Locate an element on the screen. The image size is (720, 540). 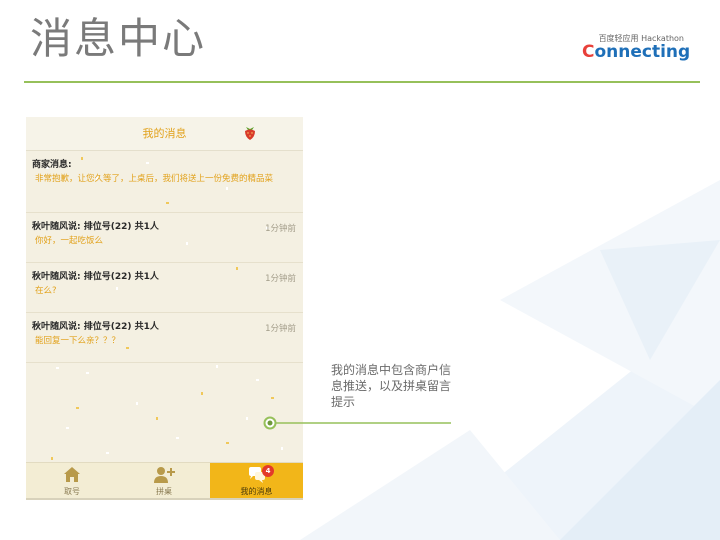
tab-label: 我的消息 is located at coordinates (256, 491).